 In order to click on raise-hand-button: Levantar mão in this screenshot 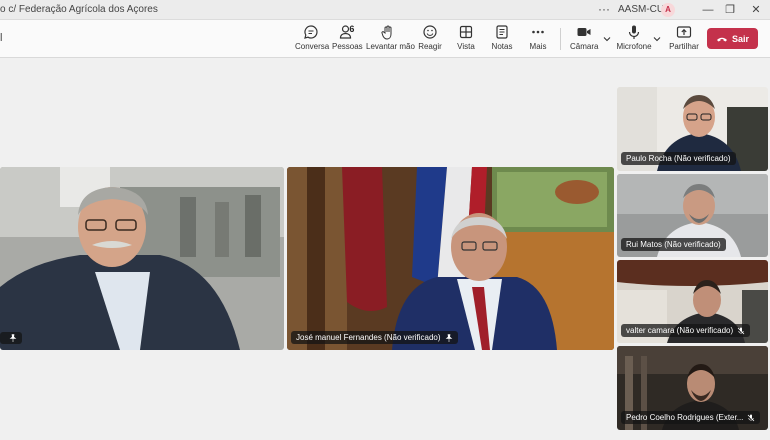, I will do `click(390, 40)`.